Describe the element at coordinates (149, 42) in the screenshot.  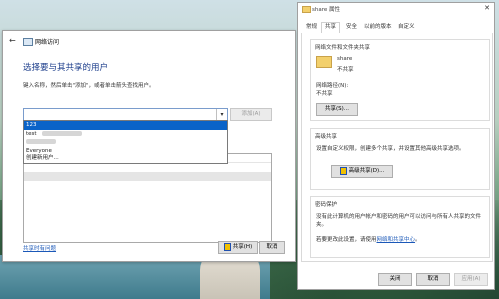
I see `dialog-header: ← 网络访问` at that location.